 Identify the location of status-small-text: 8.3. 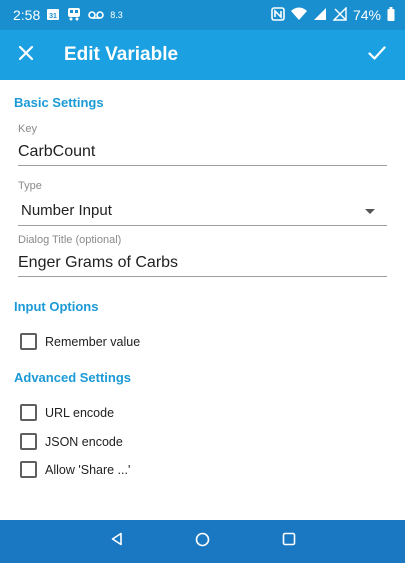
(116, 15).